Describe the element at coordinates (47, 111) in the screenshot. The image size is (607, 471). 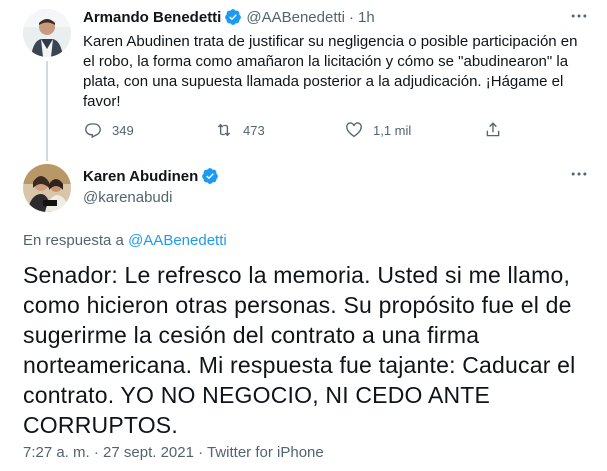
I see `thread-connector-line` at that location.